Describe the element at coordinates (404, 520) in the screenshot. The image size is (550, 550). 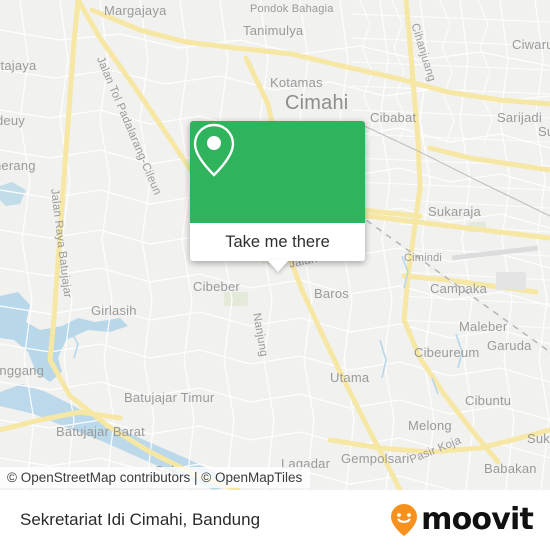
I see `moovit-pin-smile-icon` at that location.